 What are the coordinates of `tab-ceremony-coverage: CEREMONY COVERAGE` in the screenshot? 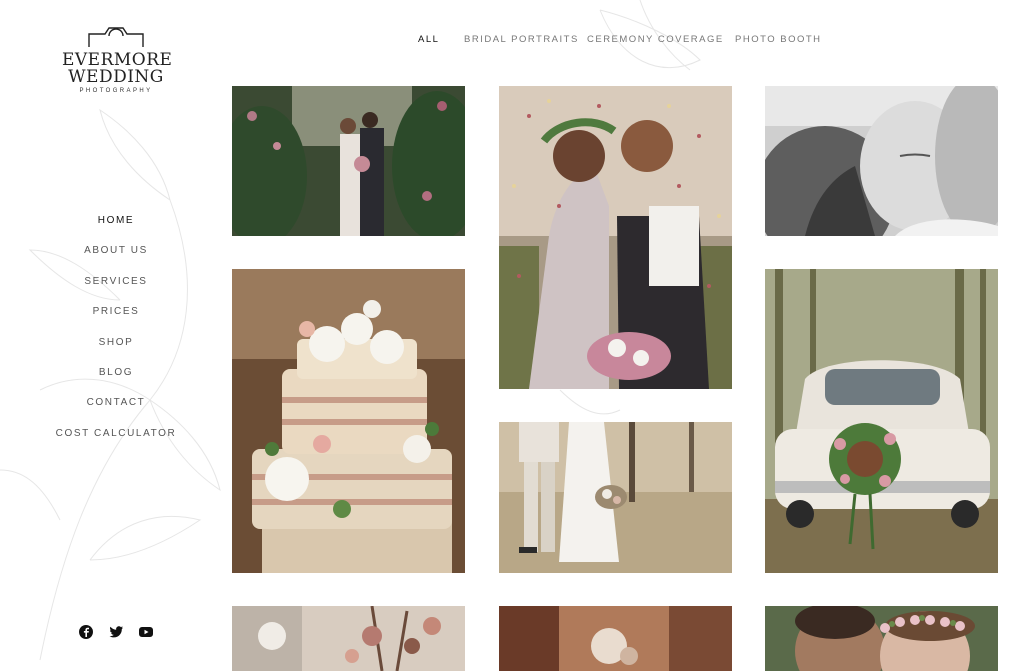 It's located at (655, 39).